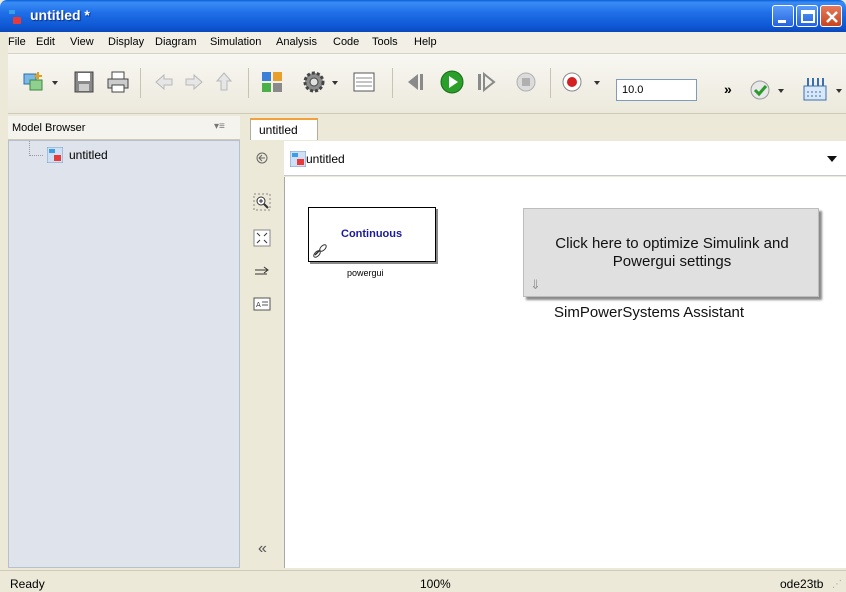 This screenshot has width=846, height=592. What do you see at coordinates (486, 82) in the screenshot?
I see `step-forward-icon` at bounding box center [486, 82].